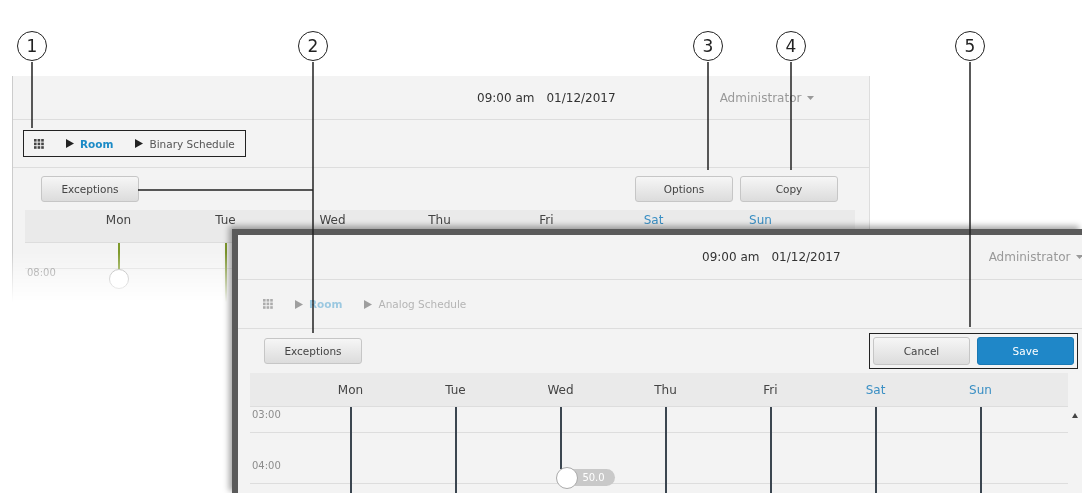 The height and width of the screenshot is (493, 1082). Describe the element at coordinates (789, 189) in the screenshot. I see `toolbar-button: Copy` at that location.